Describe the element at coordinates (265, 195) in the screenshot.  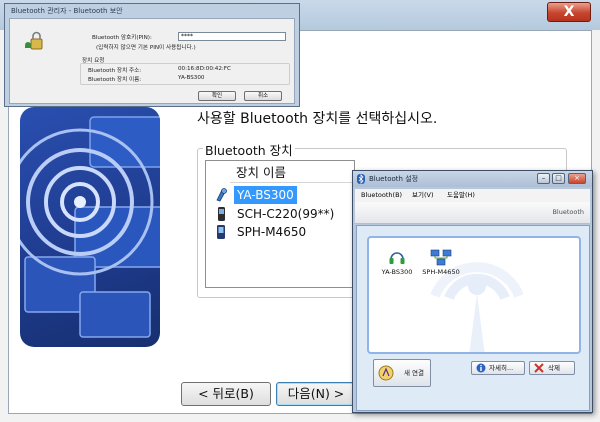
I see `device-name: YA-BS300` at that location.